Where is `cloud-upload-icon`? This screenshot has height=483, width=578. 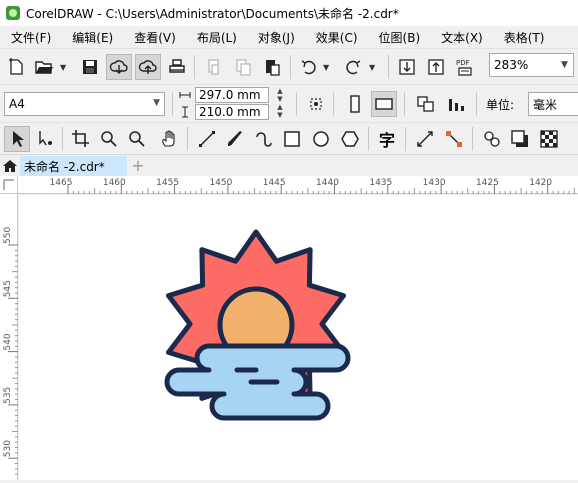 cloud-upload-icon is located at coordinates (148, 67).